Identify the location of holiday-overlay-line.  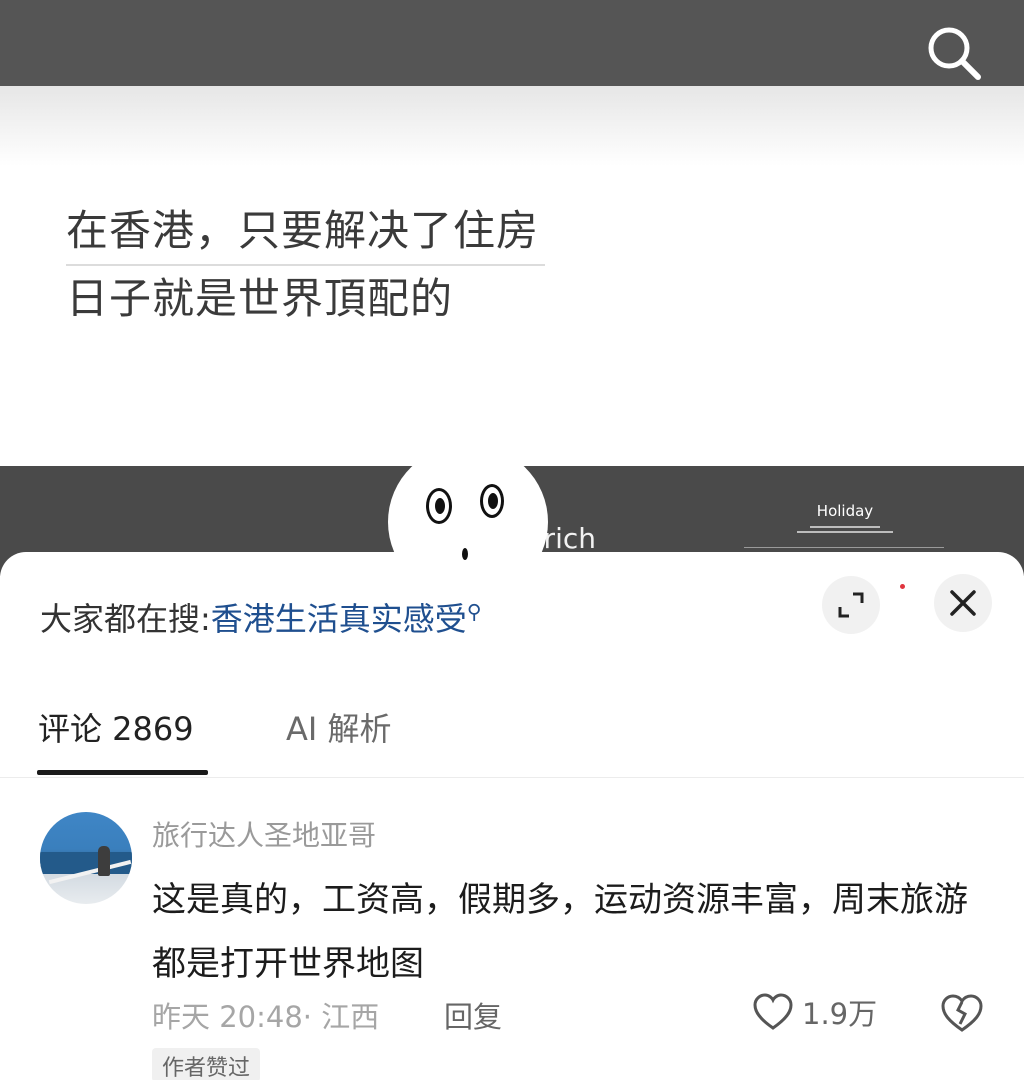
(844, 547).